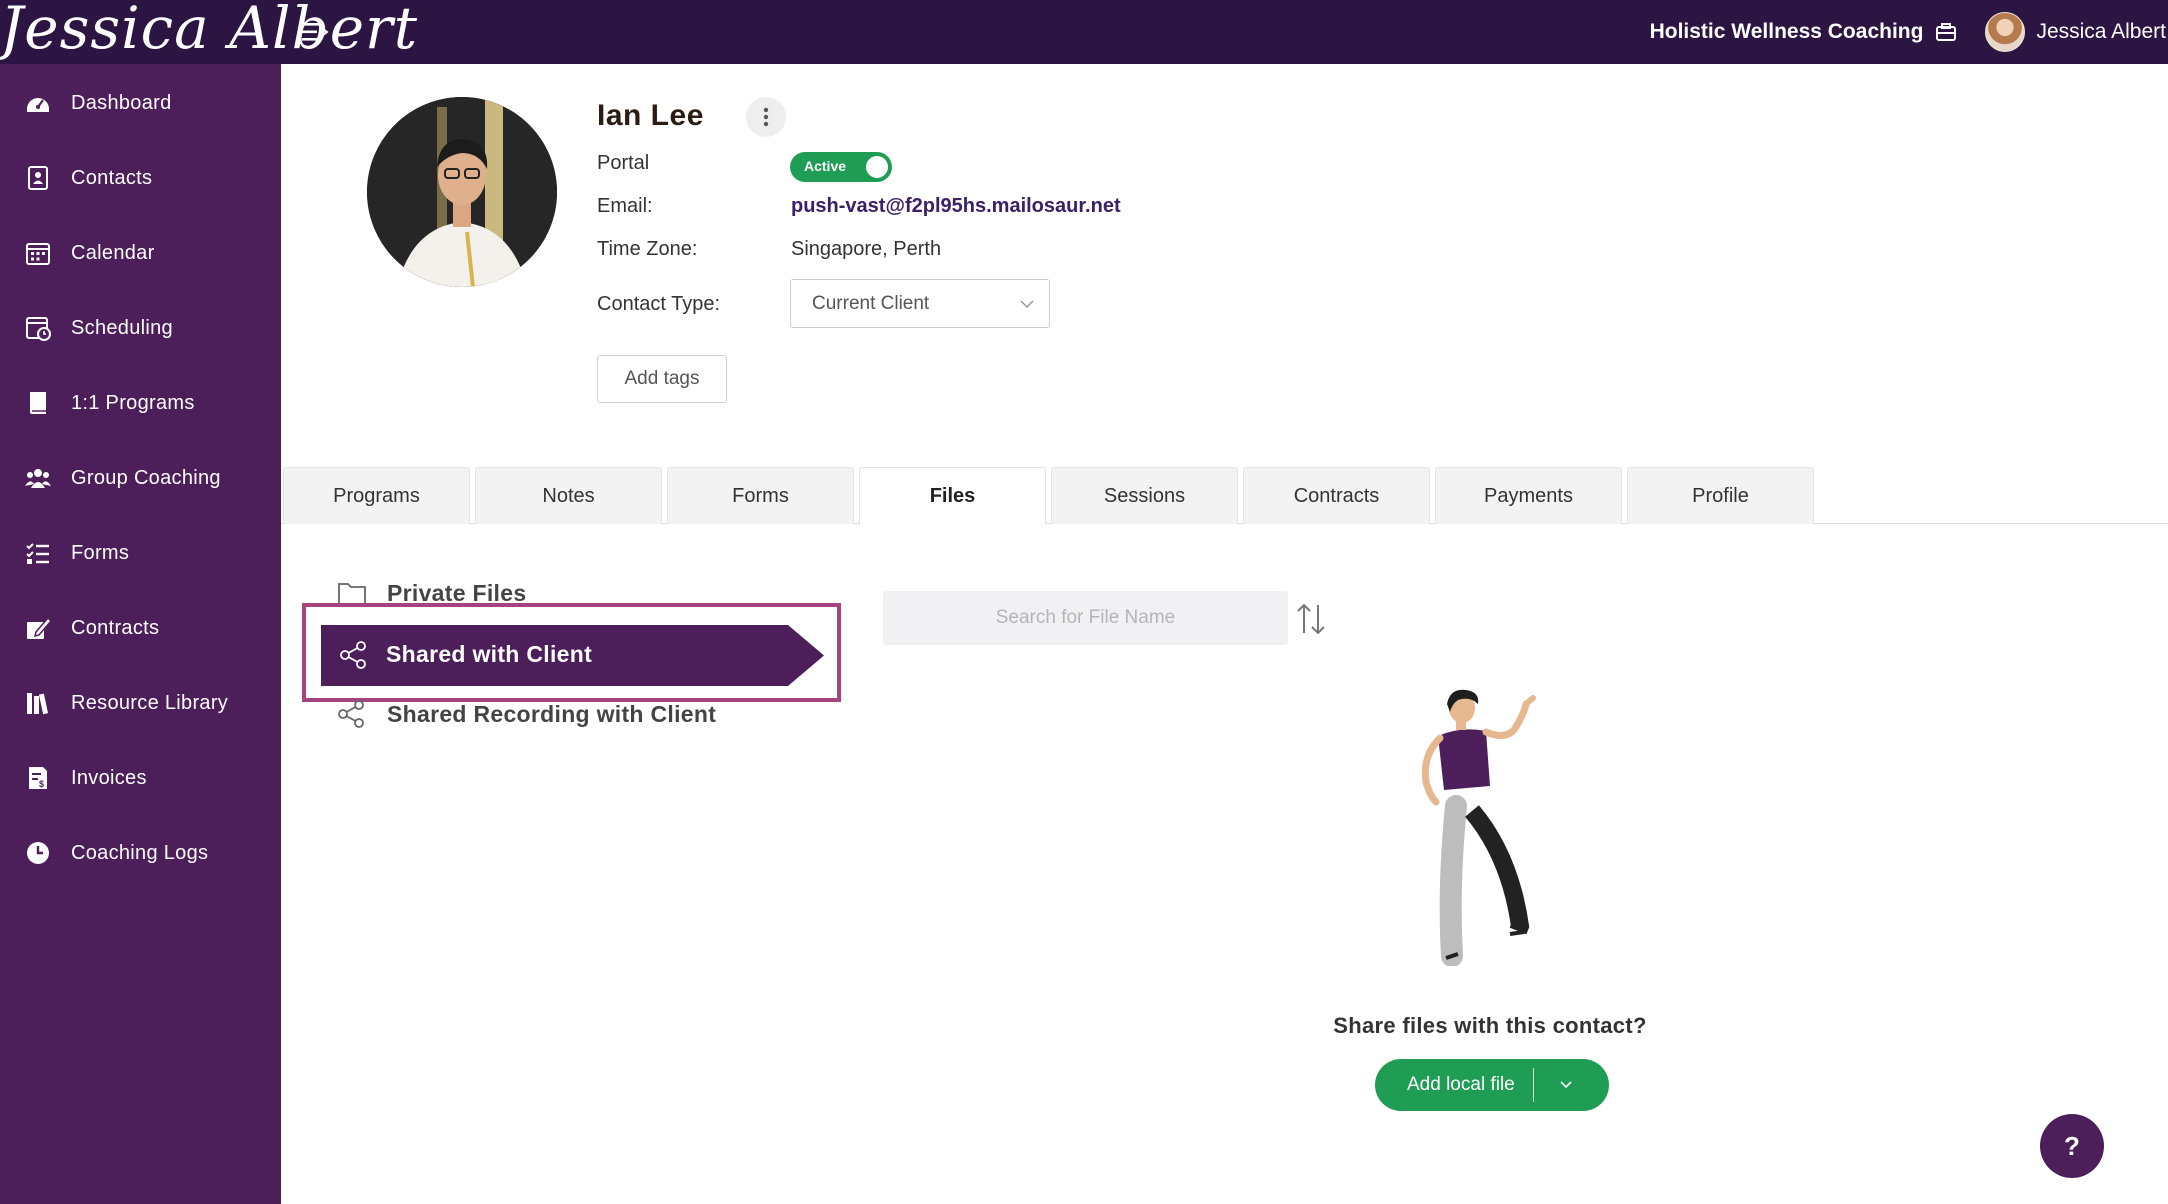 This screenshot has width=2168, height=1204. What do you see at coordinates (1461, 1084) in the screenshot?
I see `add-local-file-label: Add local file` at bounding box center [1461, 1084].